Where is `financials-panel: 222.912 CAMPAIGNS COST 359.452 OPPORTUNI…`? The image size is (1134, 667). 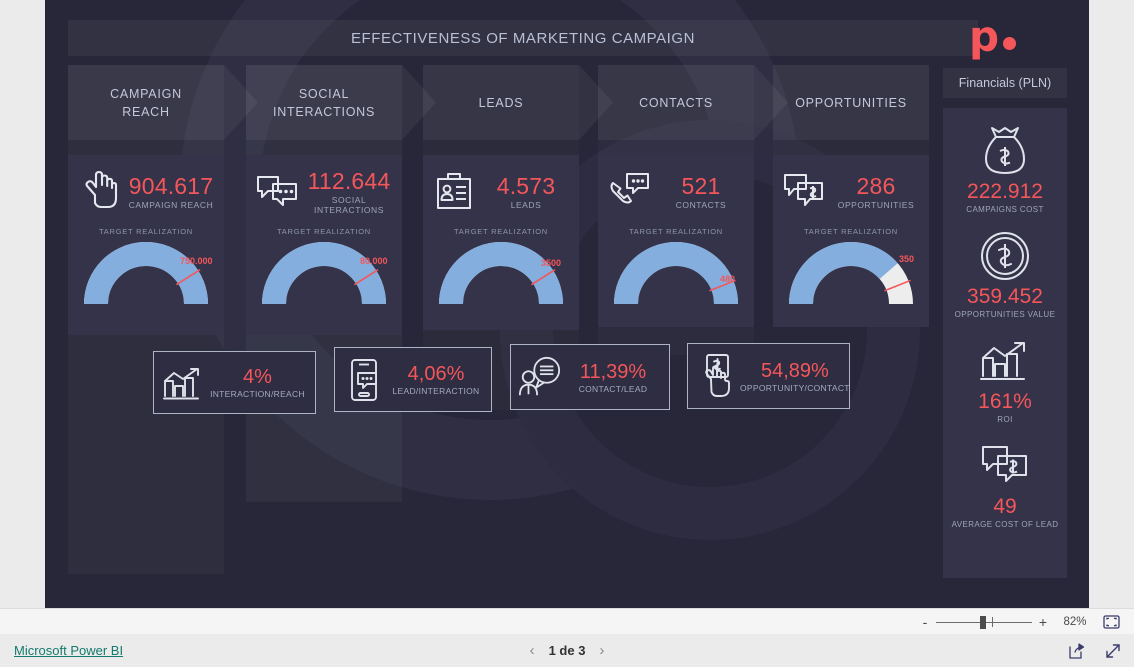
financials-panel: 222.912 CAMPAIGNS COST 359.452 OPPORTUNI… is located at coordinates (1005, 343).